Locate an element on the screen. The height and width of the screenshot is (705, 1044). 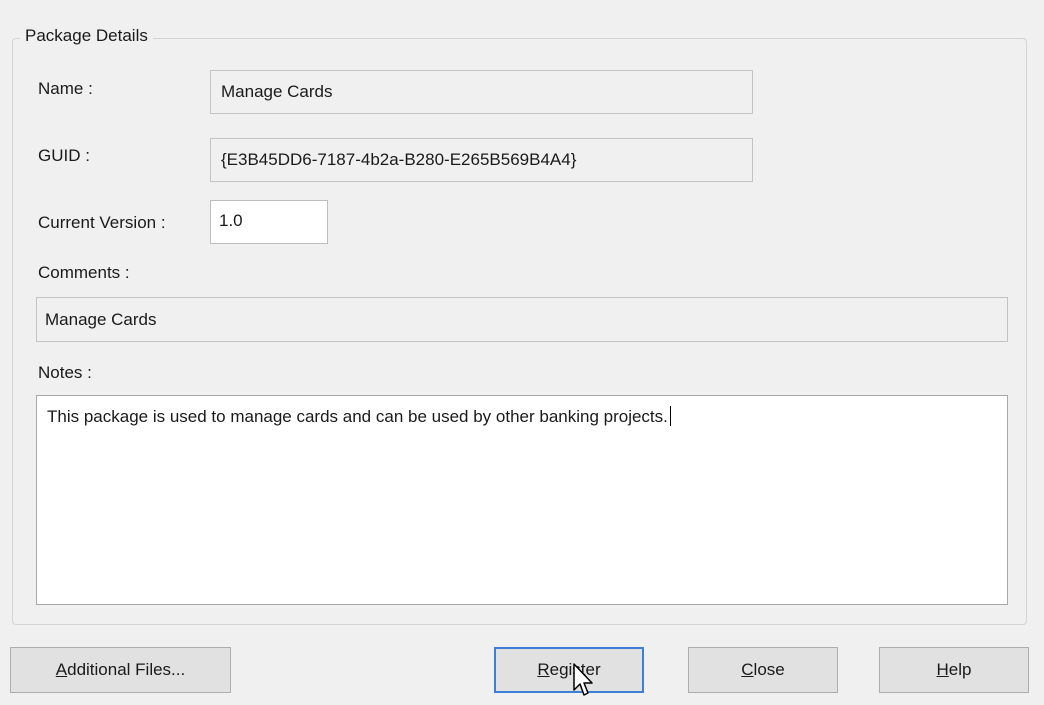
name-field: Manage Cards is located at coordinates (481, 92).